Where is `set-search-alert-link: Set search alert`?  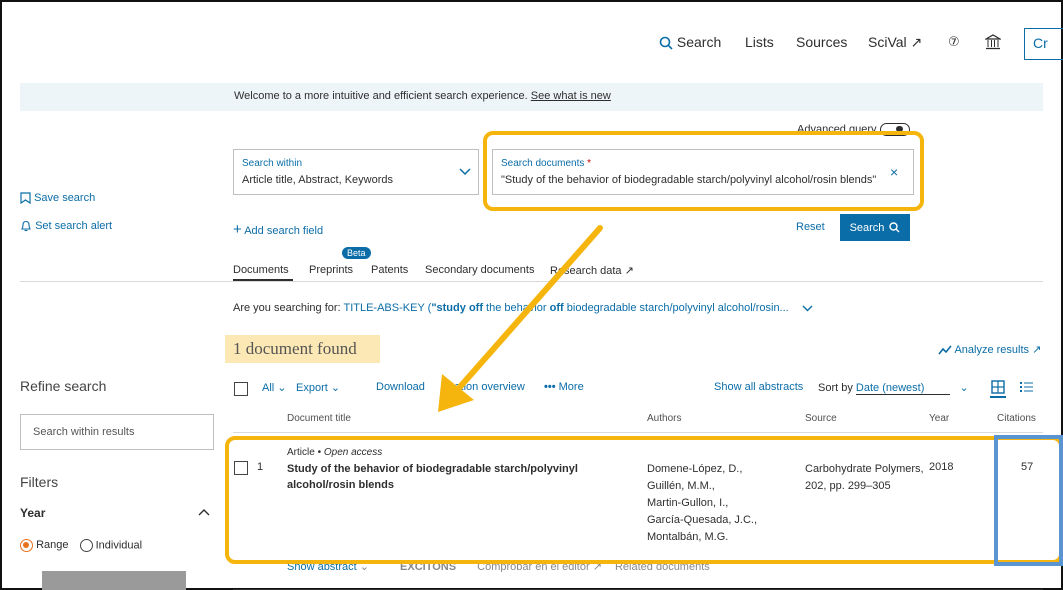 set-search-alert-link: Set search alert is located at coordinates (66, 226).